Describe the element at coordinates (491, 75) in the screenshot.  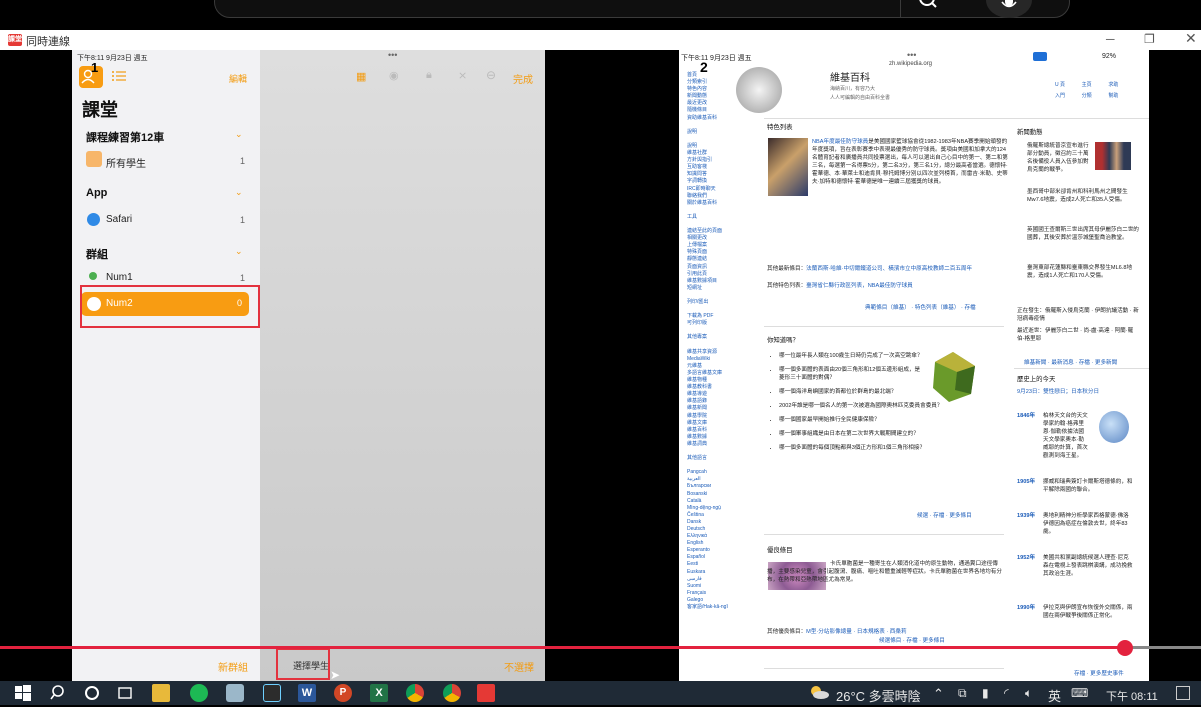
I see `more-icon: ⊖` at that location.